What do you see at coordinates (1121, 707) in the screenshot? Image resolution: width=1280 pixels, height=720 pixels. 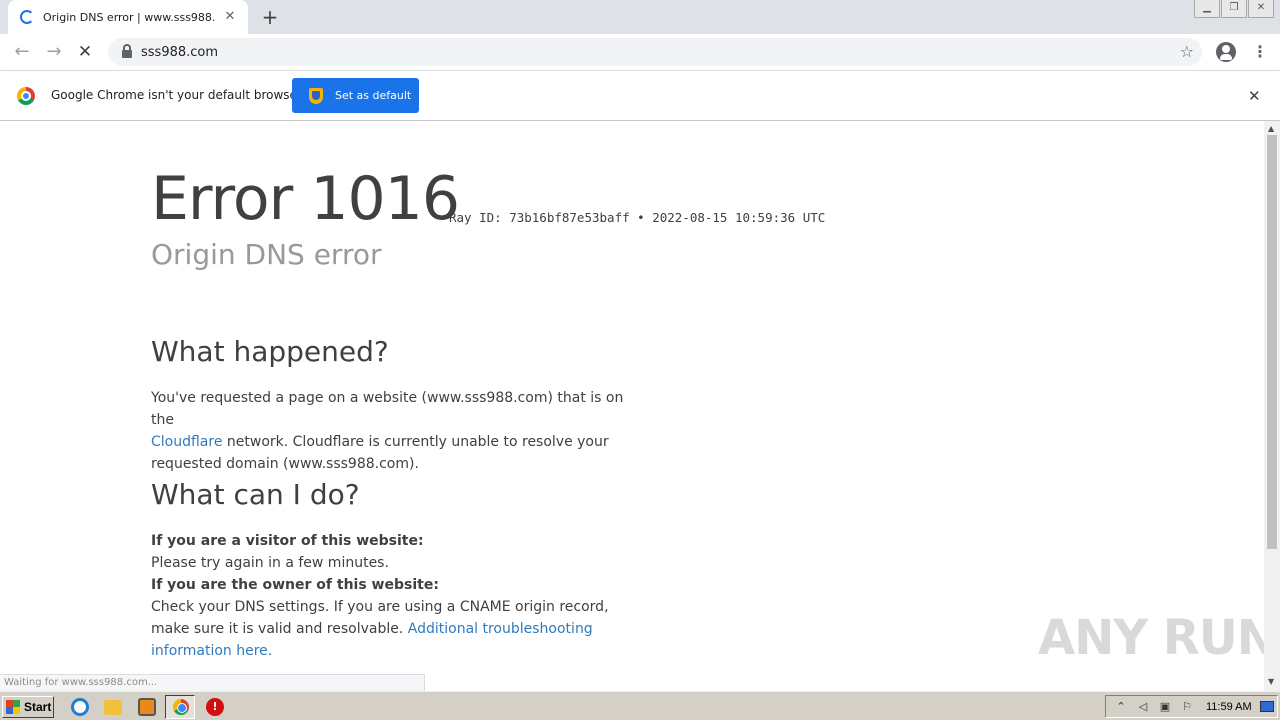 I see `show-hidden-icons-icon: ⌃` at bounding box center [1121, 707].